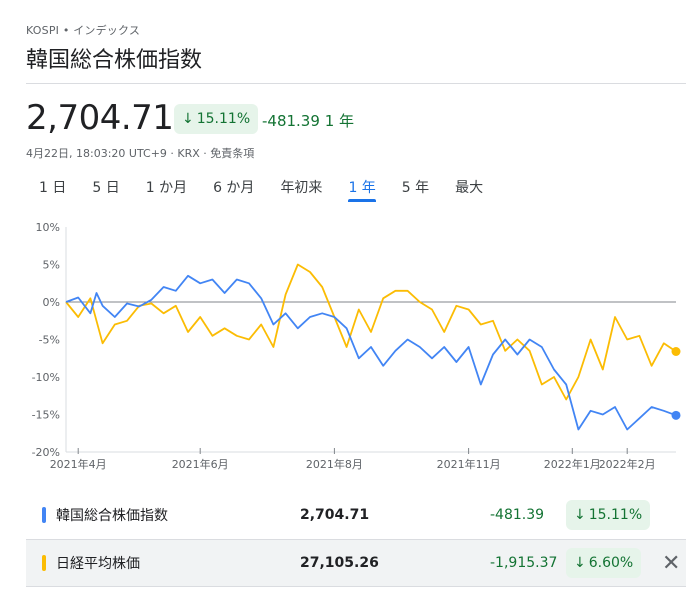 The height and width of the screenshot is (594, 686). I want to click on x-tick-label: 2021年11月, so click(469, 464).